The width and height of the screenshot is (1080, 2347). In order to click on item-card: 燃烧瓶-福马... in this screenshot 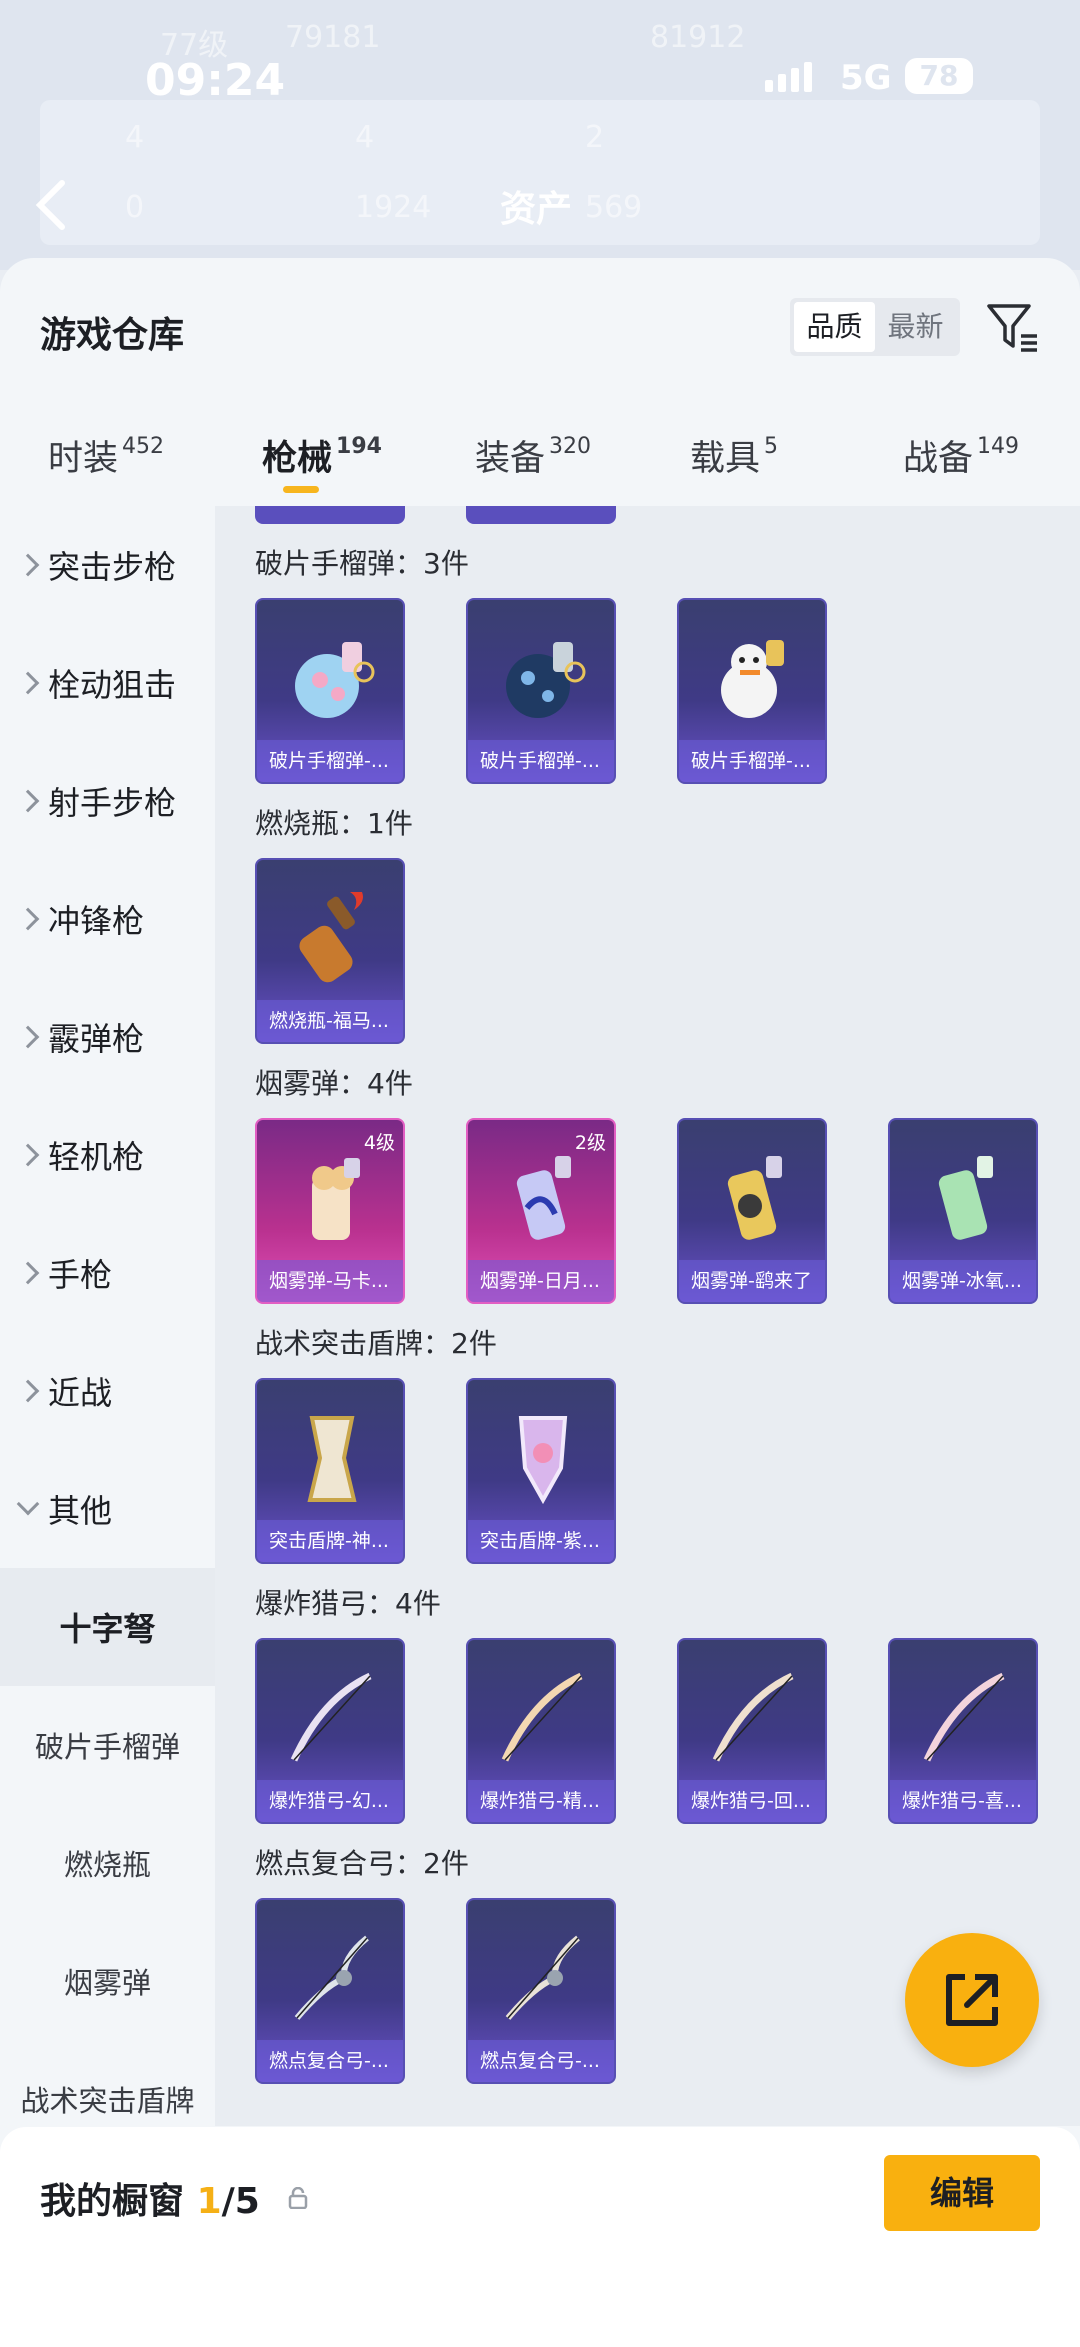, I will do `click(330, 951)`.